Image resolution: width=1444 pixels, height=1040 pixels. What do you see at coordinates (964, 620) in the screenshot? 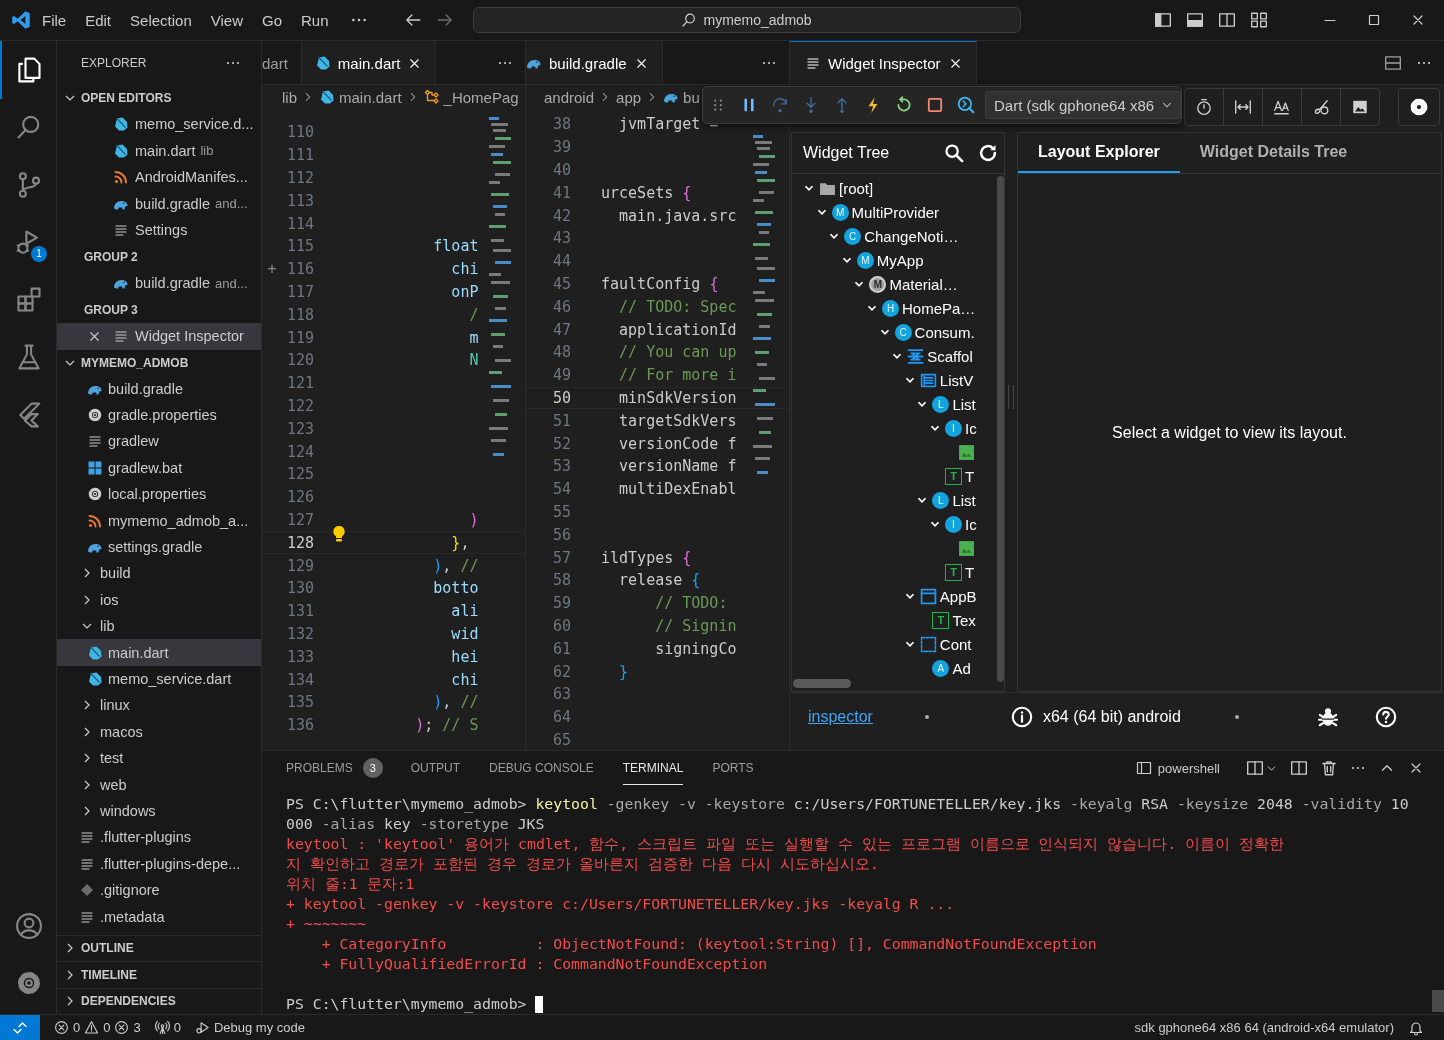
I see `widget-node: Tex` at bounding box center [964, 620].